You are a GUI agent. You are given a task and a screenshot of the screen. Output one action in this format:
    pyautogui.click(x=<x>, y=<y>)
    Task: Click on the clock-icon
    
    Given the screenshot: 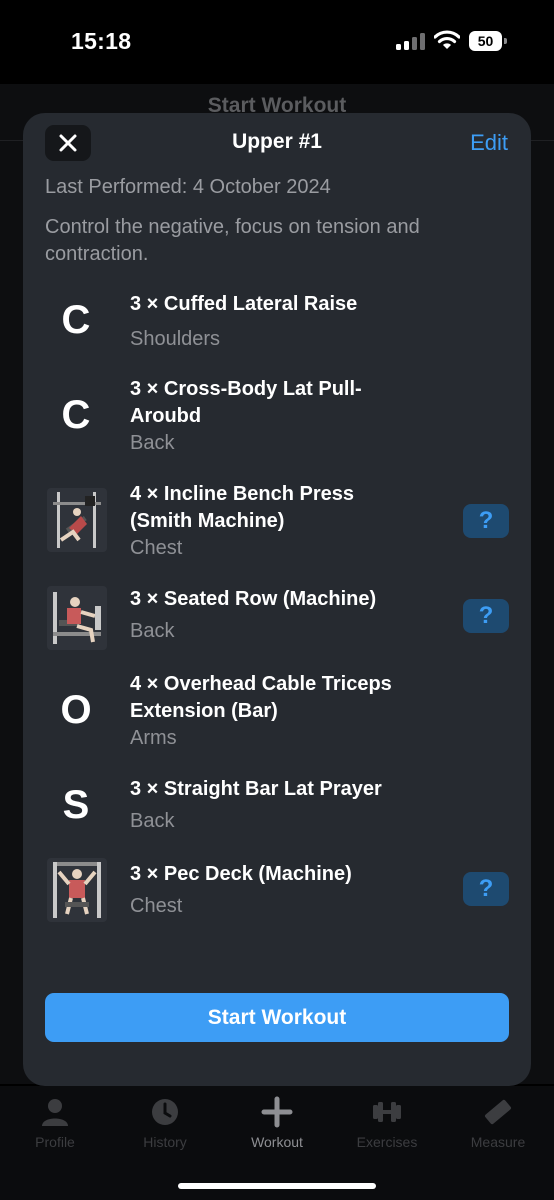 What is the action you would take?
    pyautogui.click(x=165, y=1112)
    